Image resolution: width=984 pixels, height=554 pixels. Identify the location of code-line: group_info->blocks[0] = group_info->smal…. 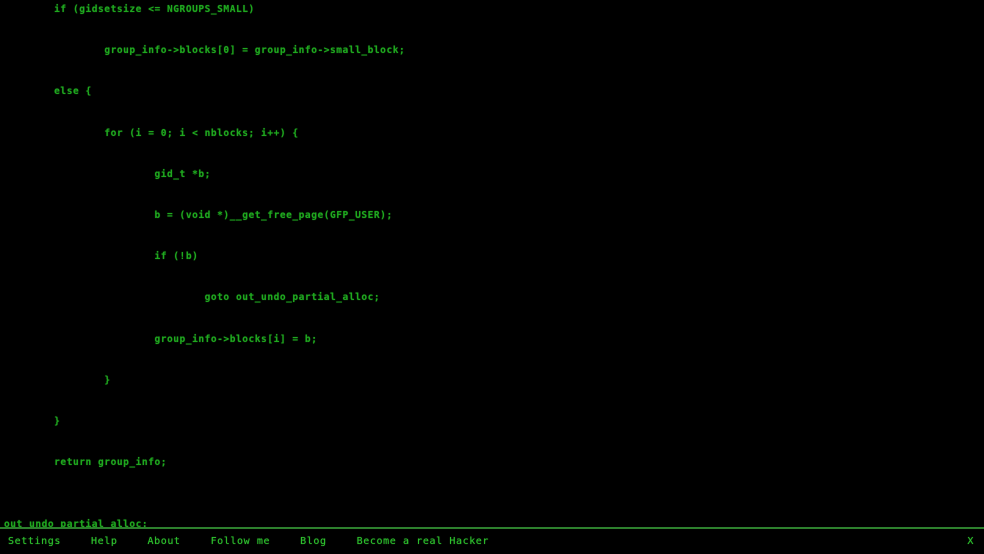
(205, 51).